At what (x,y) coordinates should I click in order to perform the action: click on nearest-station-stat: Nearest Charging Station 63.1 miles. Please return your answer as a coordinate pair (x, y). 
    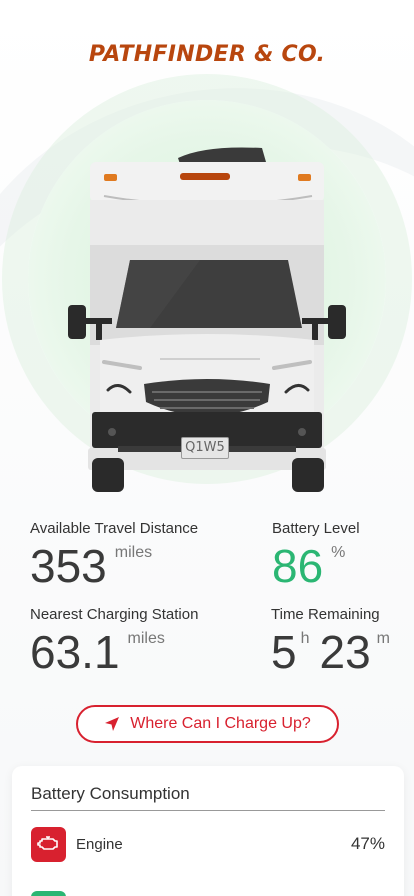
    Looking at the image, I should click on (114, 640).